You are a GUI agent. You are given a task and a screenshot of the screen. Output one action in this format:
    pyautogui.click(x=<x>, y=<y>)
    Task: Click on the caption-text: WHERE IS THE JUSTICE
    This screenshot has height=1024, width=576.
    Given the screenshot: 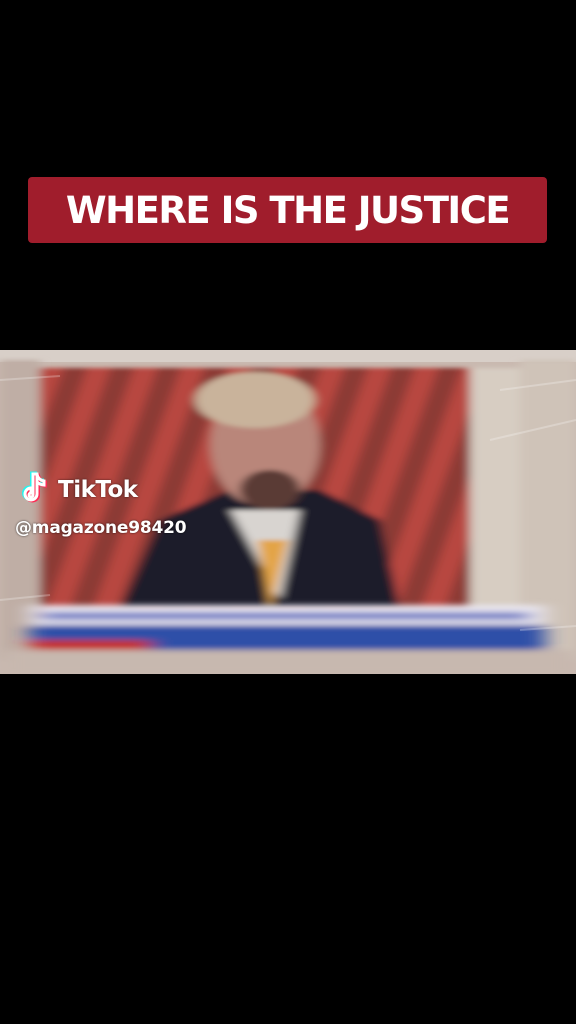 What is the action you would take?
    pyautogui.click(x=288, y=210)
    